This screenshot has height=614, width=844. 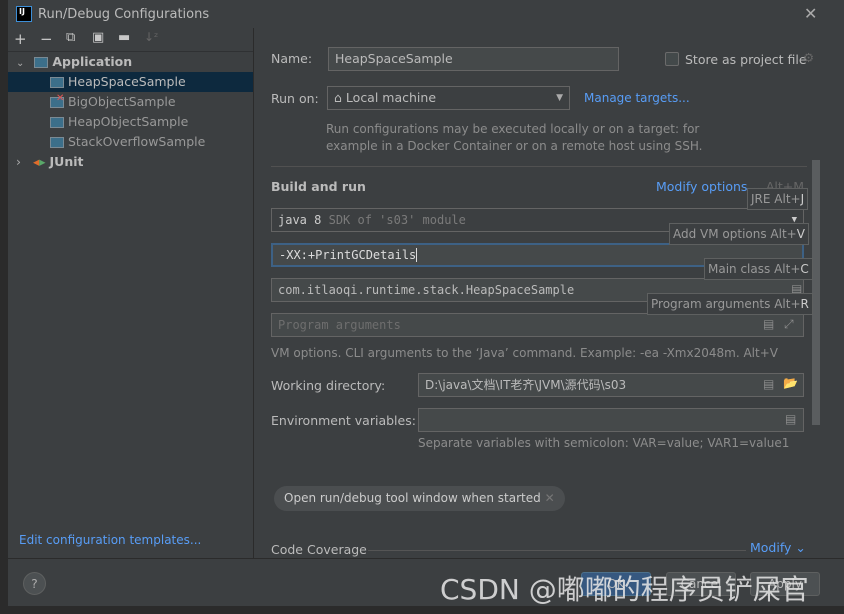 I want to click on tree-label: JUnit, so click(x=66, y=161).